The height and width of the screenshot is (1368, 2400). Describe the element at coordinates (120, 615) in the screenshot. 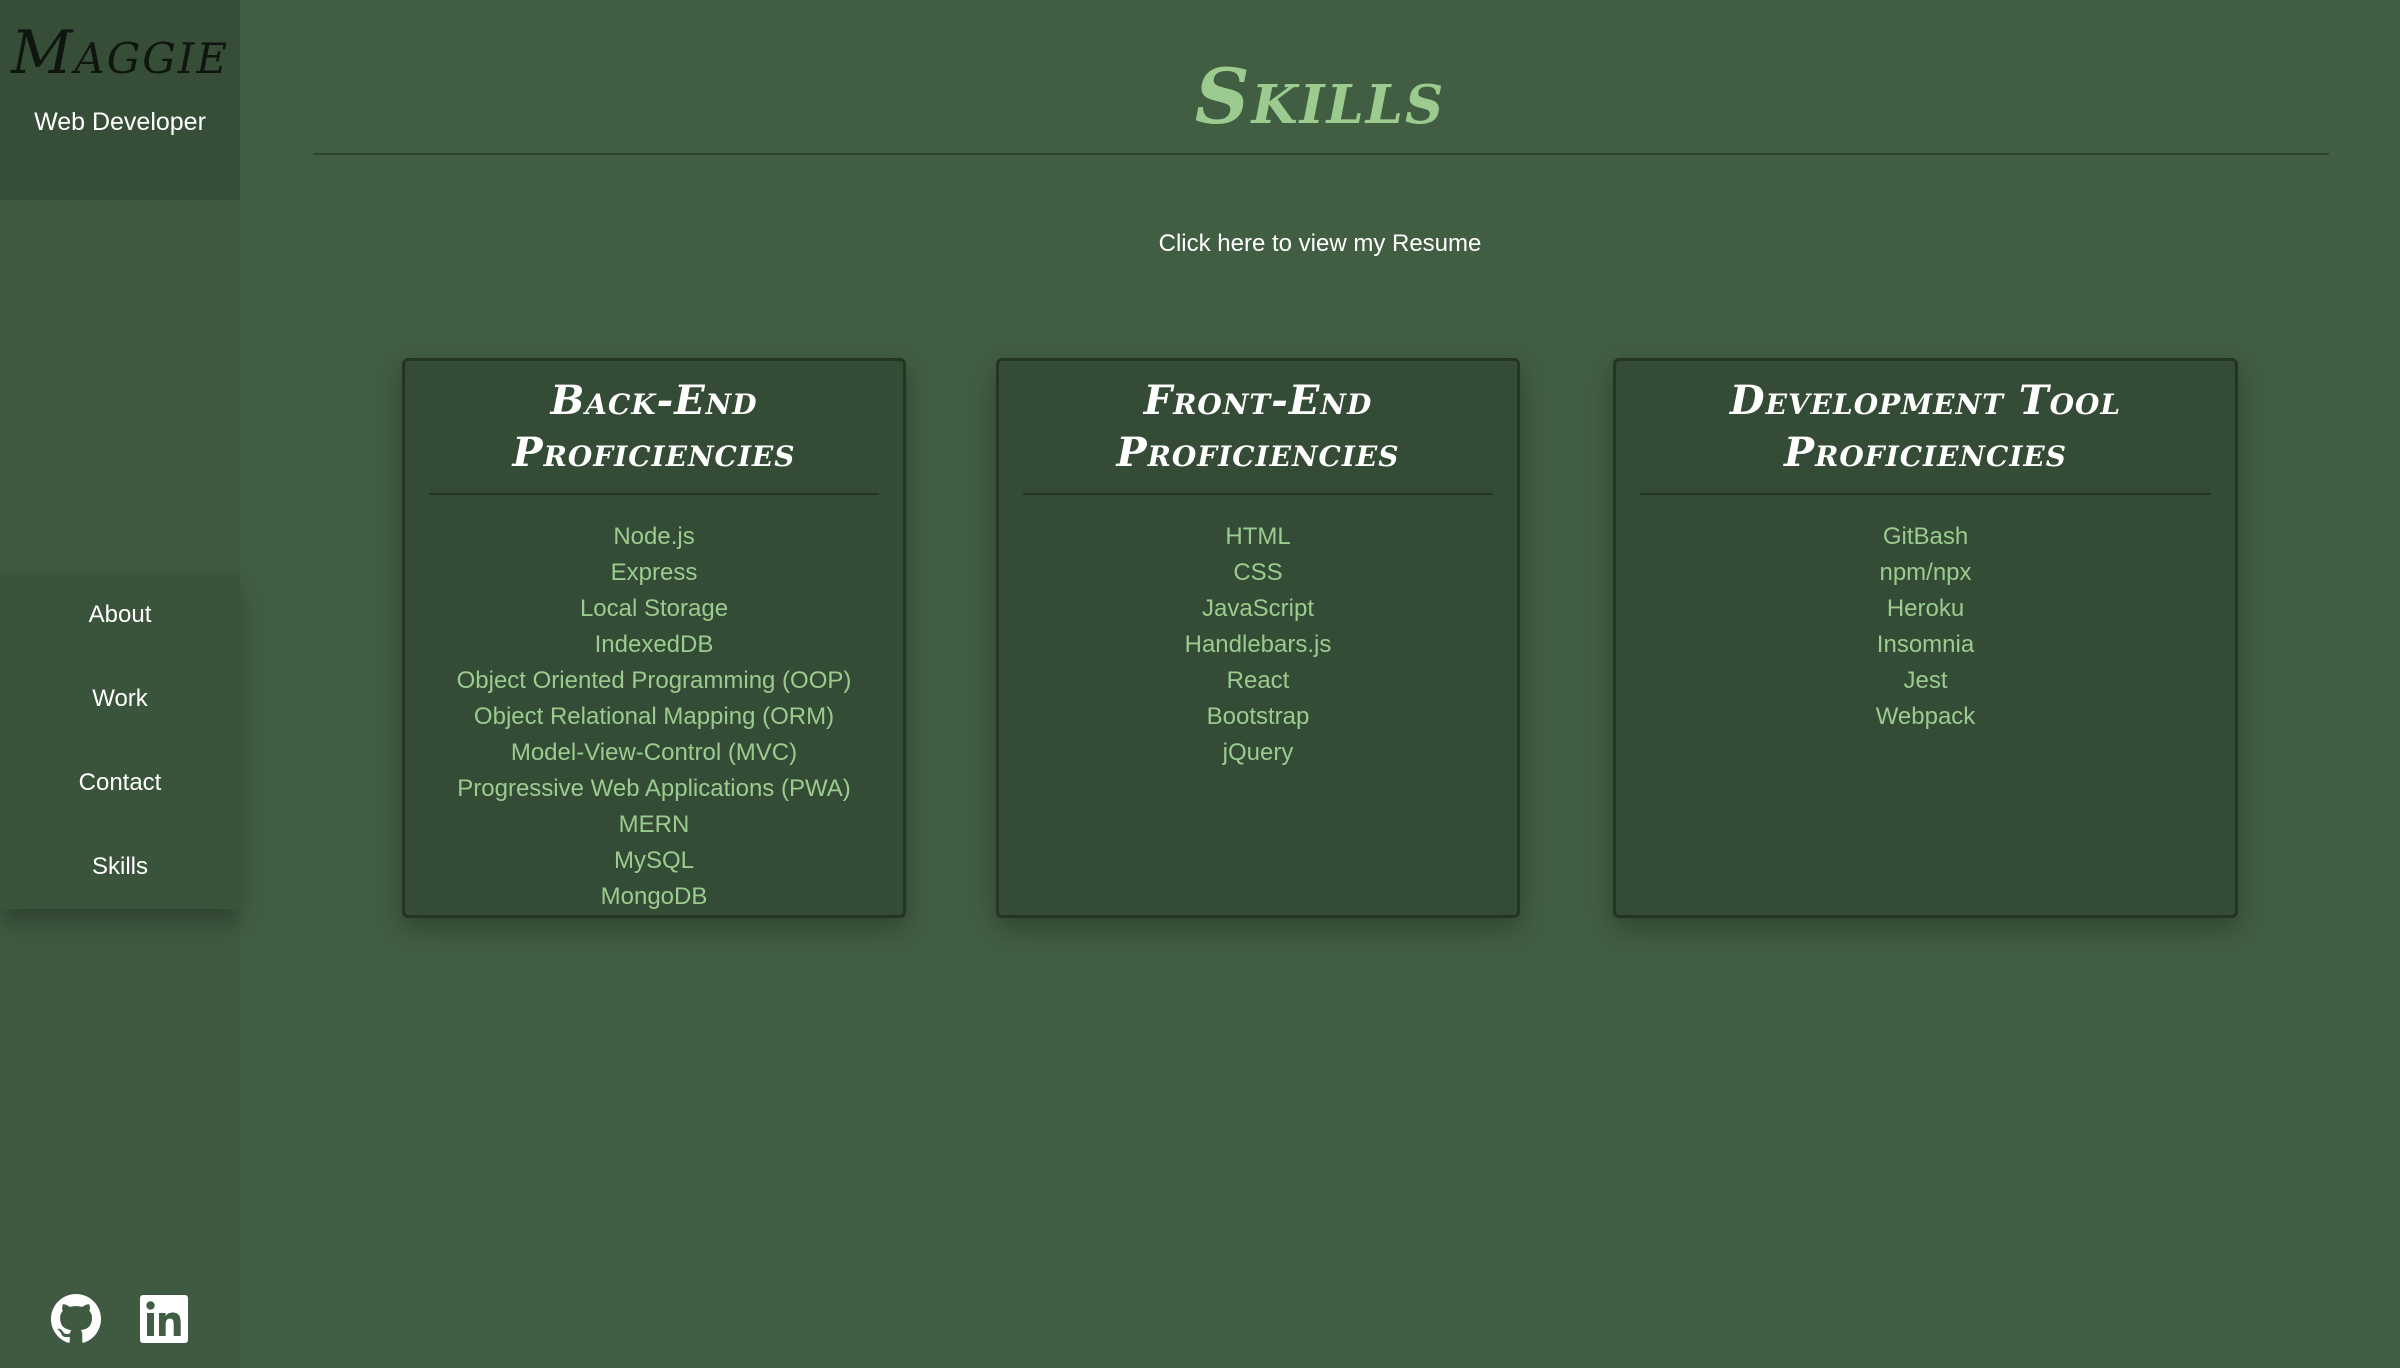

I see `nav-item-about: About` at that location.